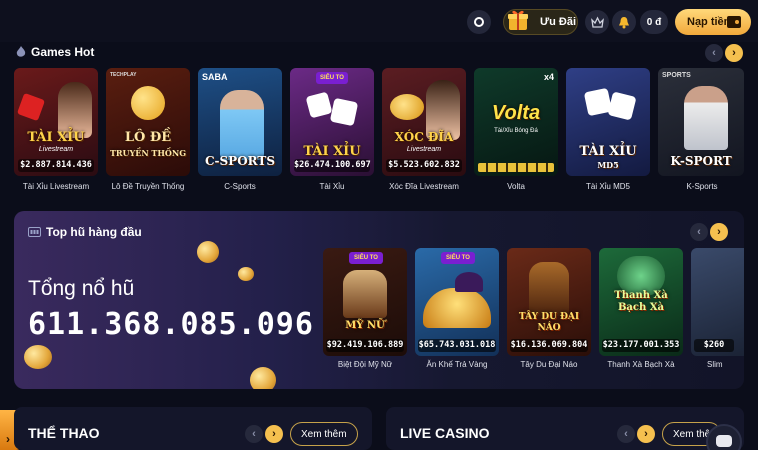 The image size is (758, 450). I want to click on notifications-button, so click(624, 22).